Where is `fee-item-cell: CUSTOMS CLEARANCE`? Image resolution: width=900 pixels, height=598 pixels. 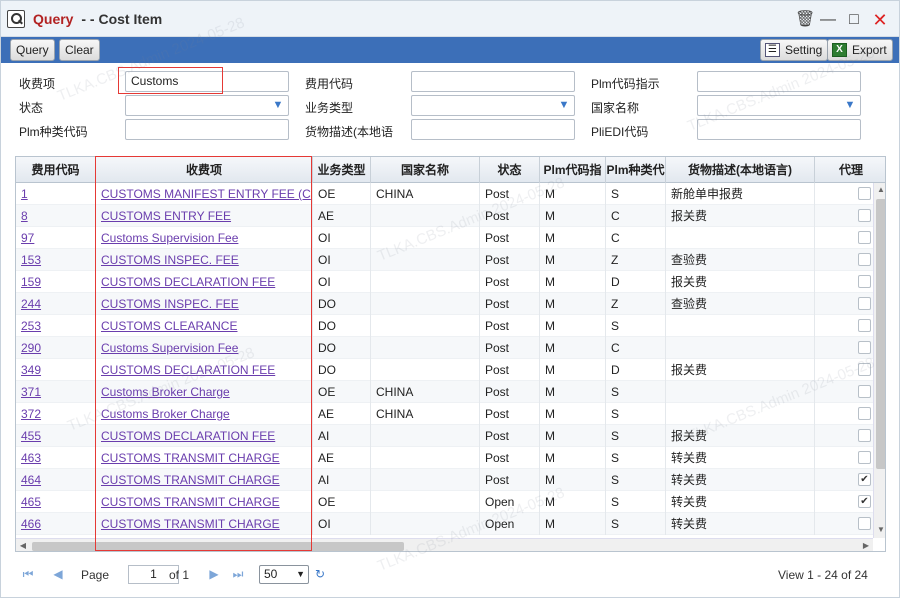 fee-item-cell: CUSTOMS CLEARANCE is located at coordinates (204, 326).